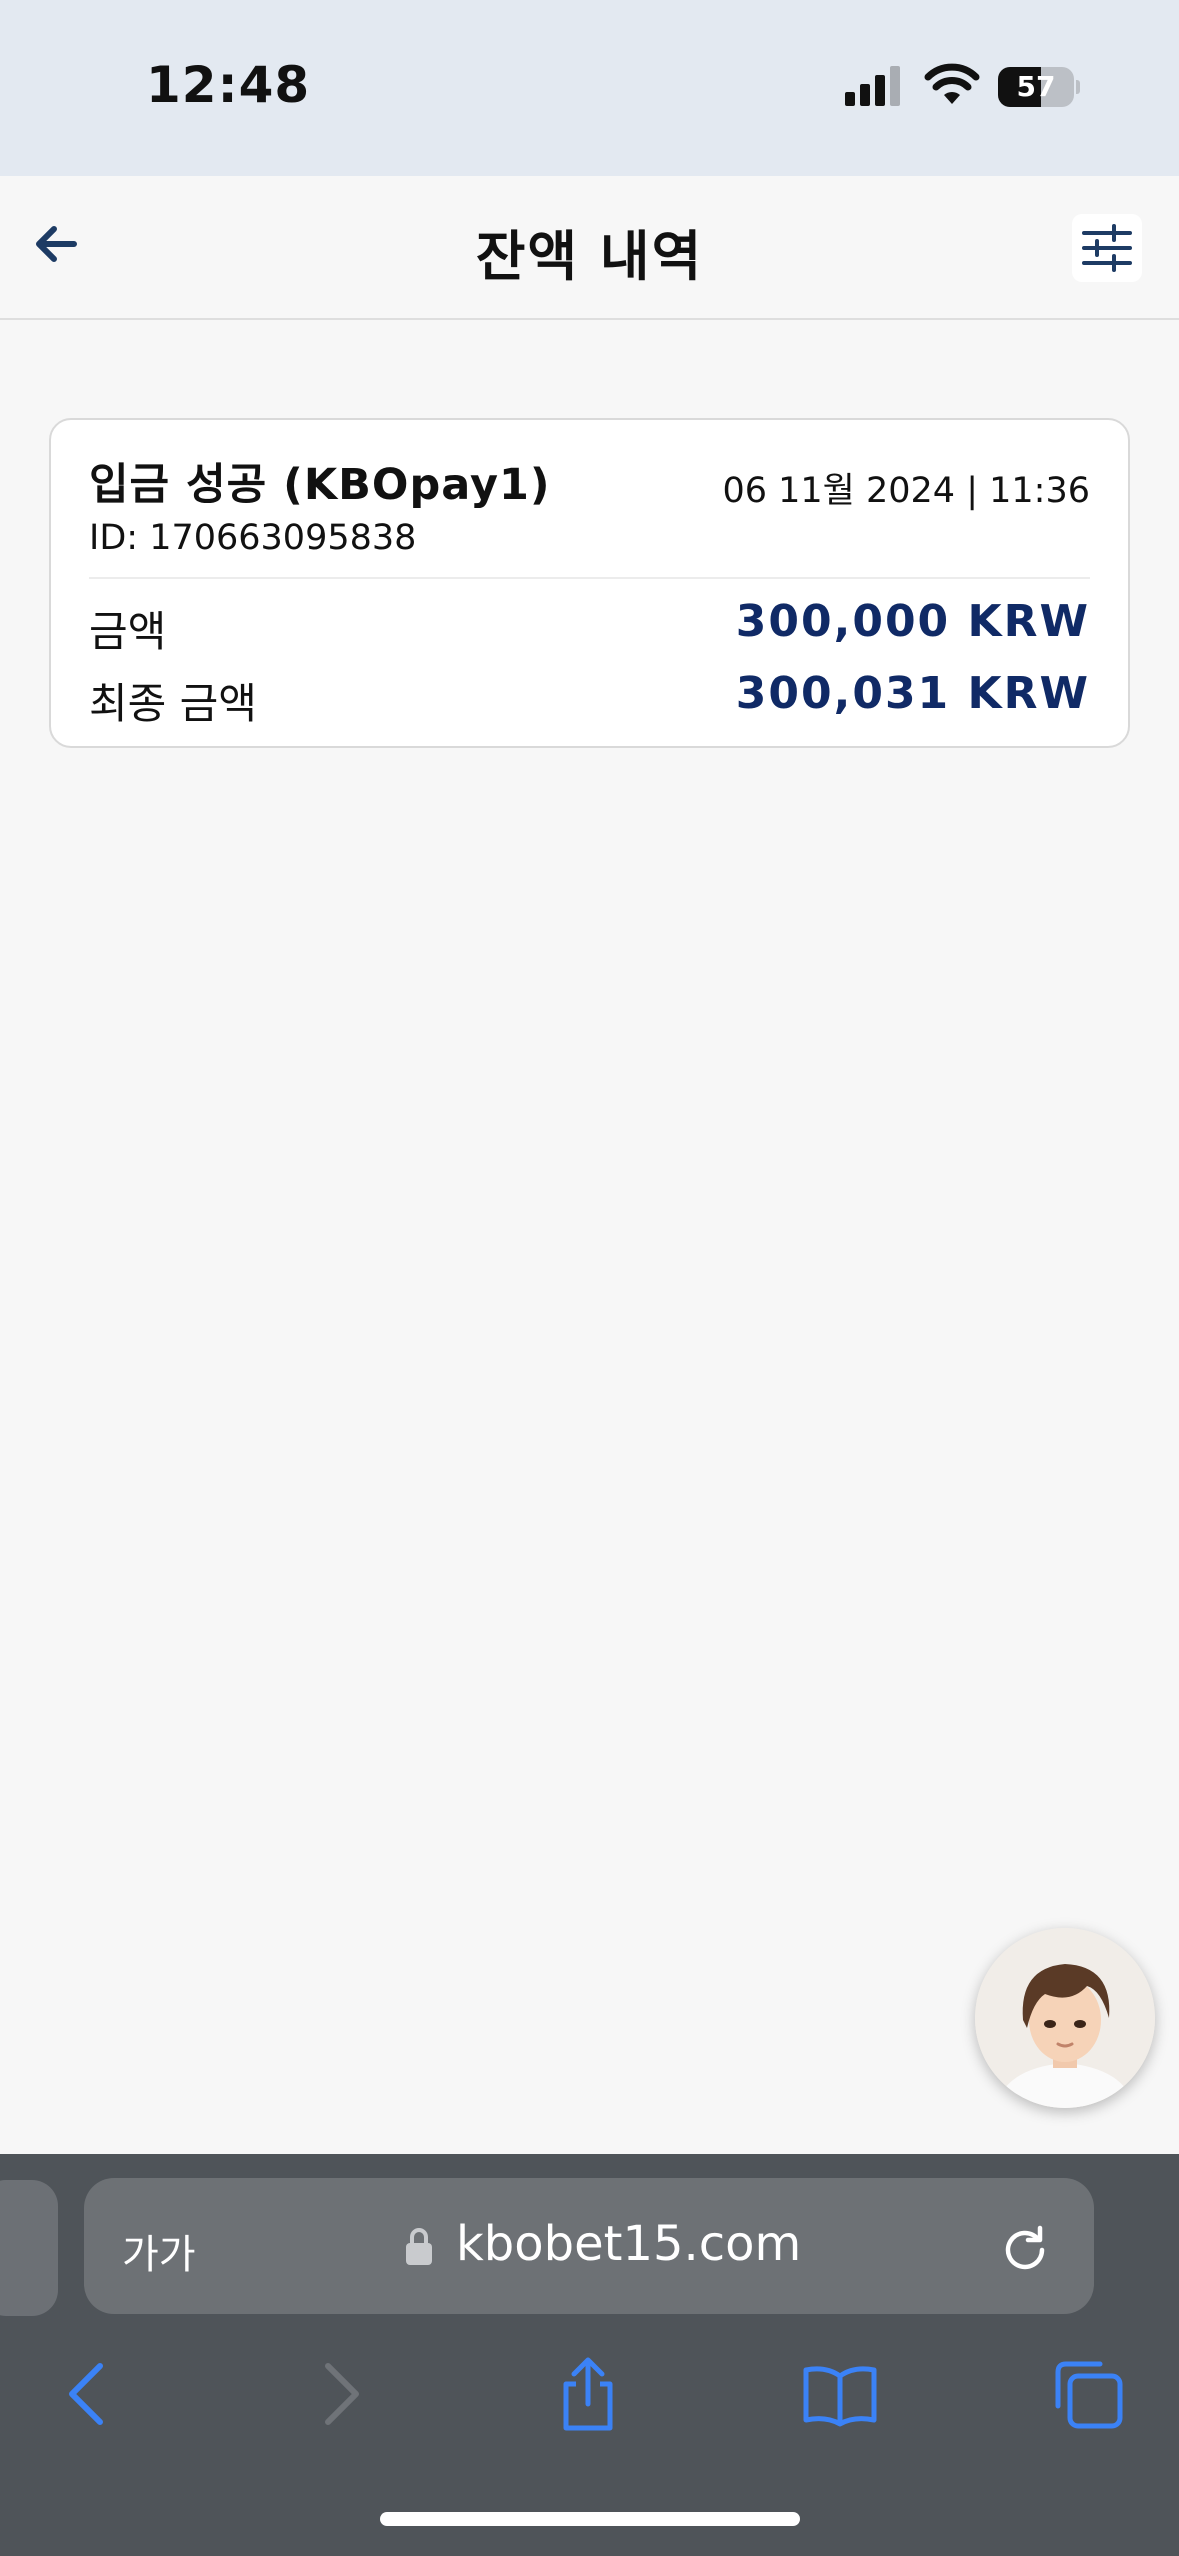  I want to click on lock-icon, so click(419, 2246).